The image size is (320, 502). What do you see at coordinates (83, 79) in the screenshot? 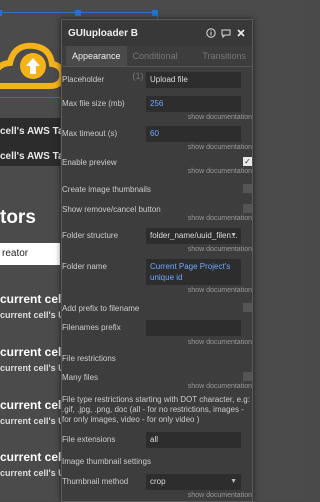
I see `placeholder-label: Placeholder` at bounding box center [83, 79].